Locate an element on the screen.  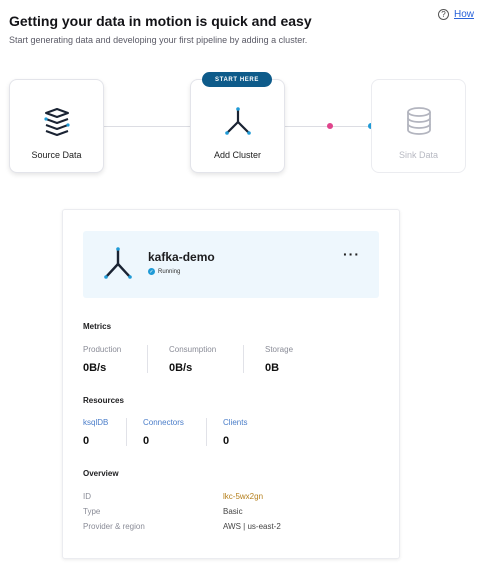
resource-link-ksqldb: ksqlDB is located at coordinates (95, 422).